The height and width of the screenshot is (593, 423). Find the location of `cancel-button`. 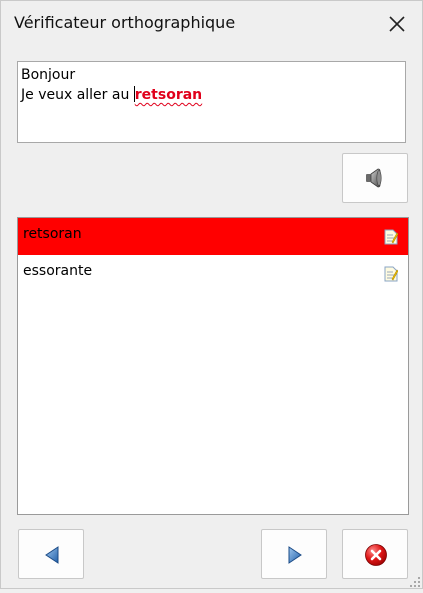

cancel-button is located at coordinates (375, 554).